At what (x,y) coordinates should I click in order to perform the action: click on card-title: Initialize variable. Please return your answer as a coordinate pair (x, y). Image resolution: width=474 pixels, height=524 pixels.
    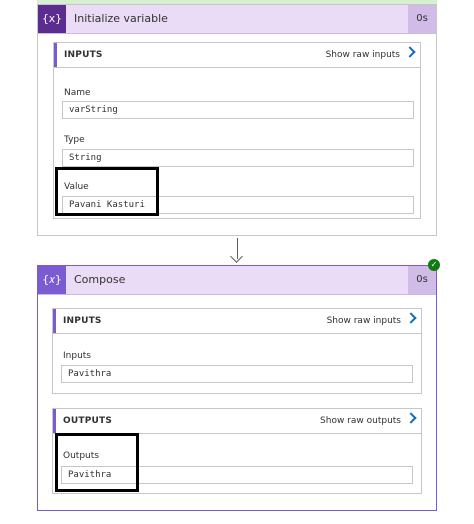
    Looking at the image, I should click on (121, 18).